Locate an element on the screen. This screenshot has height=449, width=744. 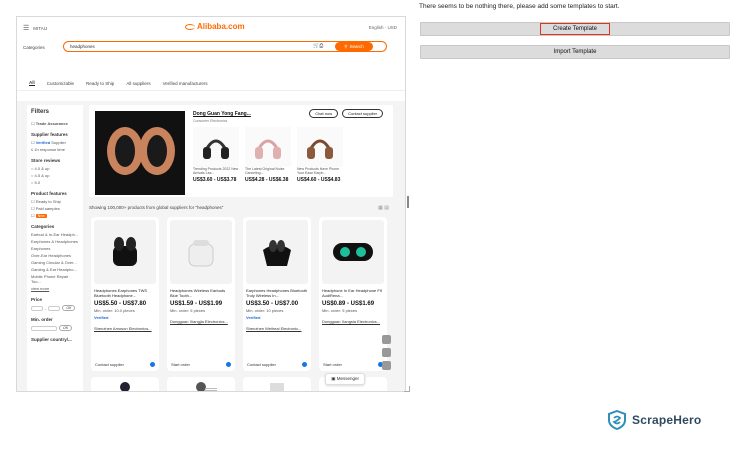
language-currency: English · USD is located at coordinates (383, 27).